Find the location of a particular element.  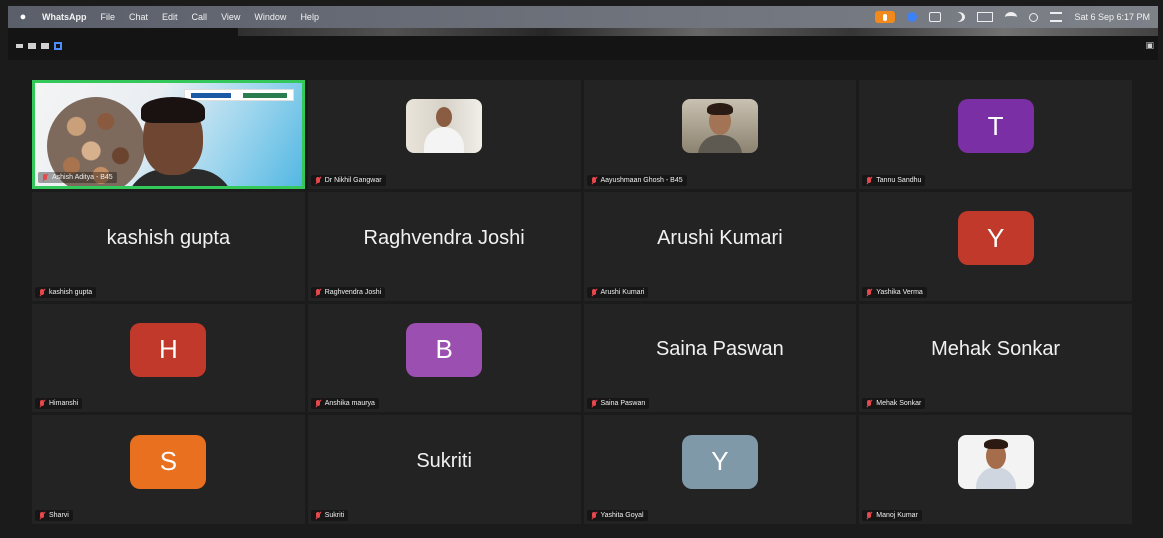

participant-tile-sharvi: S Sharvi is located at coordinates (168, 469).